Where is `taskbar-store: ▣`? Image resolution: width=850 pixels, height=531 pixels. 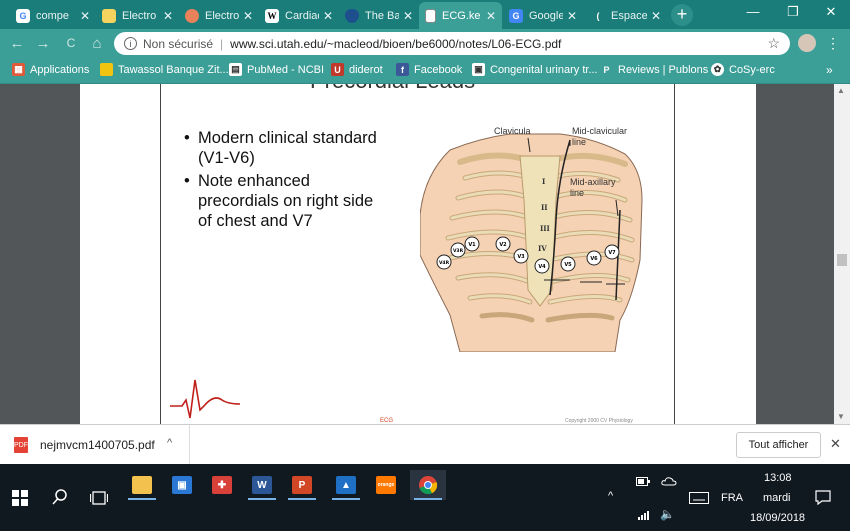
taskbar-store: ▣ is located at coordinates (182, 485).